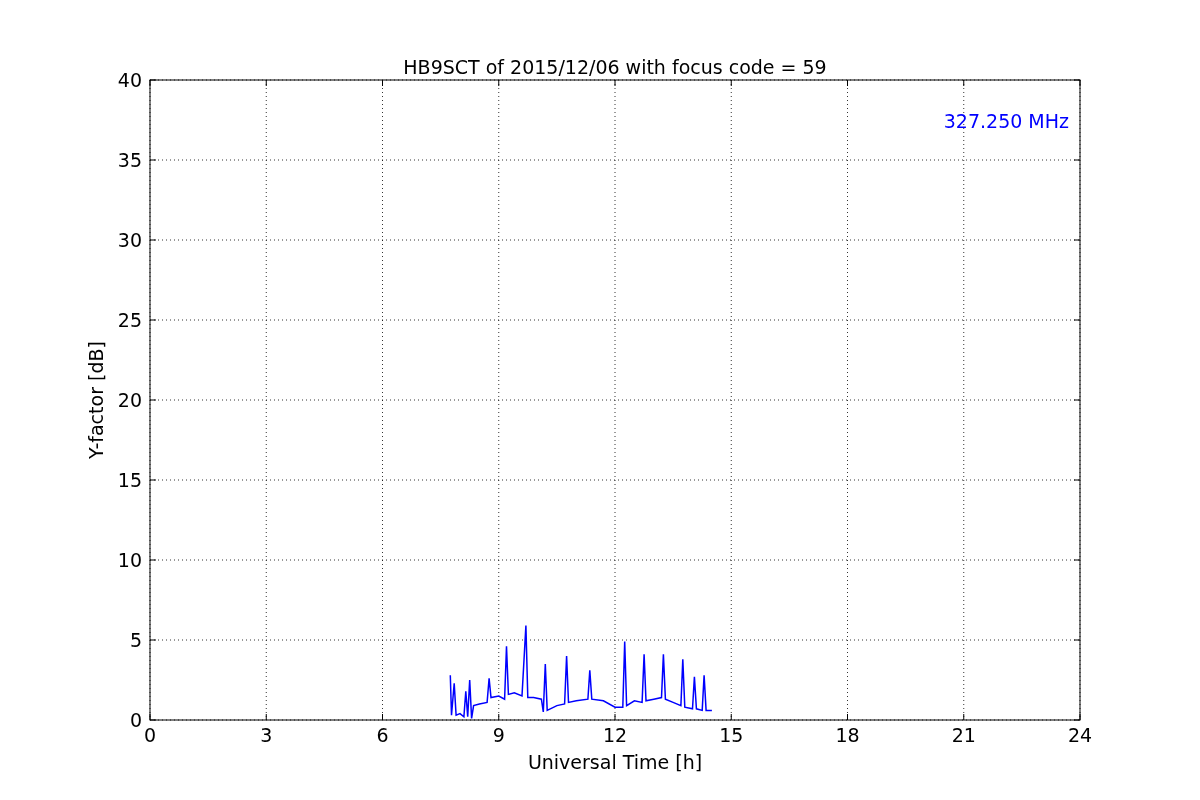 This screenshot has height=800, width=1200. Describe the element at coordinates (615, 762) in the screenshot. I see `x-axis-label: Universal Time [h]` at that location.